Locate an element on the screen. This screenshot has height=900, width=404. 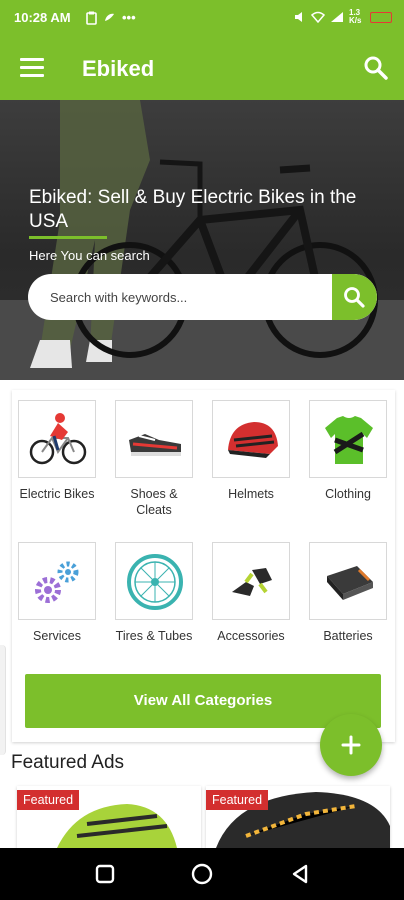
category-services: Services is located at coordinates (57, 593).